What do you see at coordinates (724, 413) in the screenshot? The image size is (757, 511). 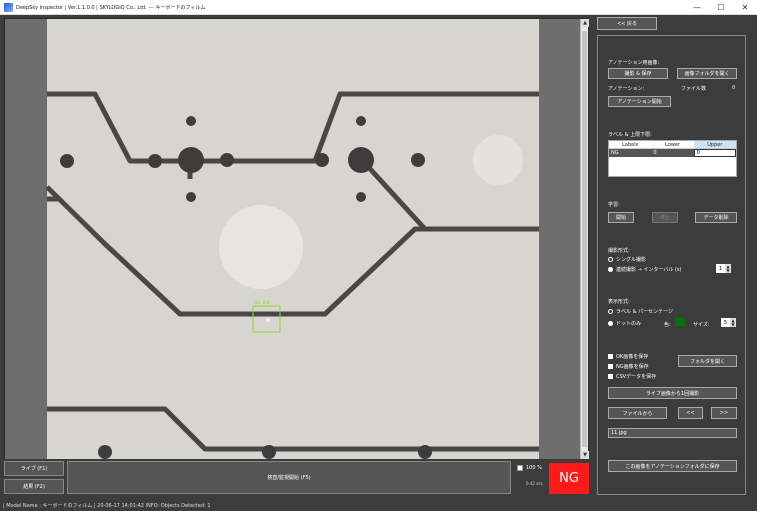 I see `next-button: >>` at bounding box center [724, 413].